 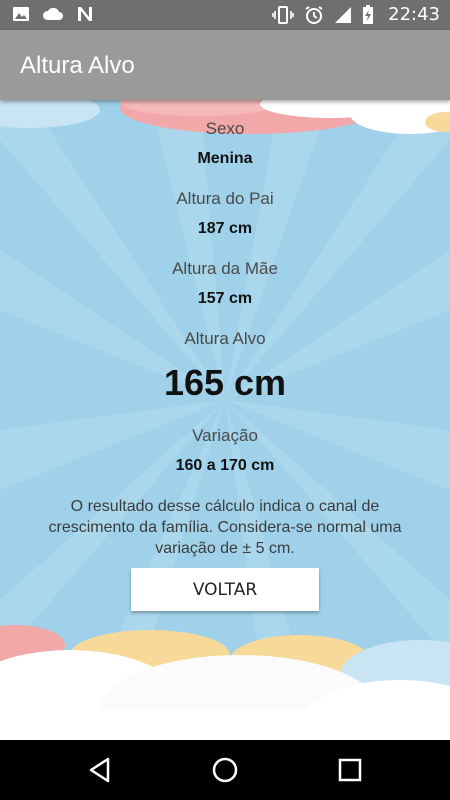 I want to click on image-icon, so click(x=21, y=14).